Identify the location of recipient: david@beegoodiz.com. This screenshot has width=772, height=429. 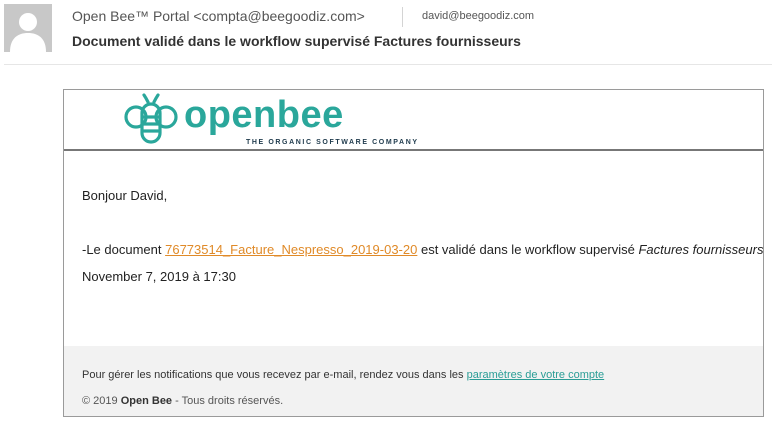
(478, 16).